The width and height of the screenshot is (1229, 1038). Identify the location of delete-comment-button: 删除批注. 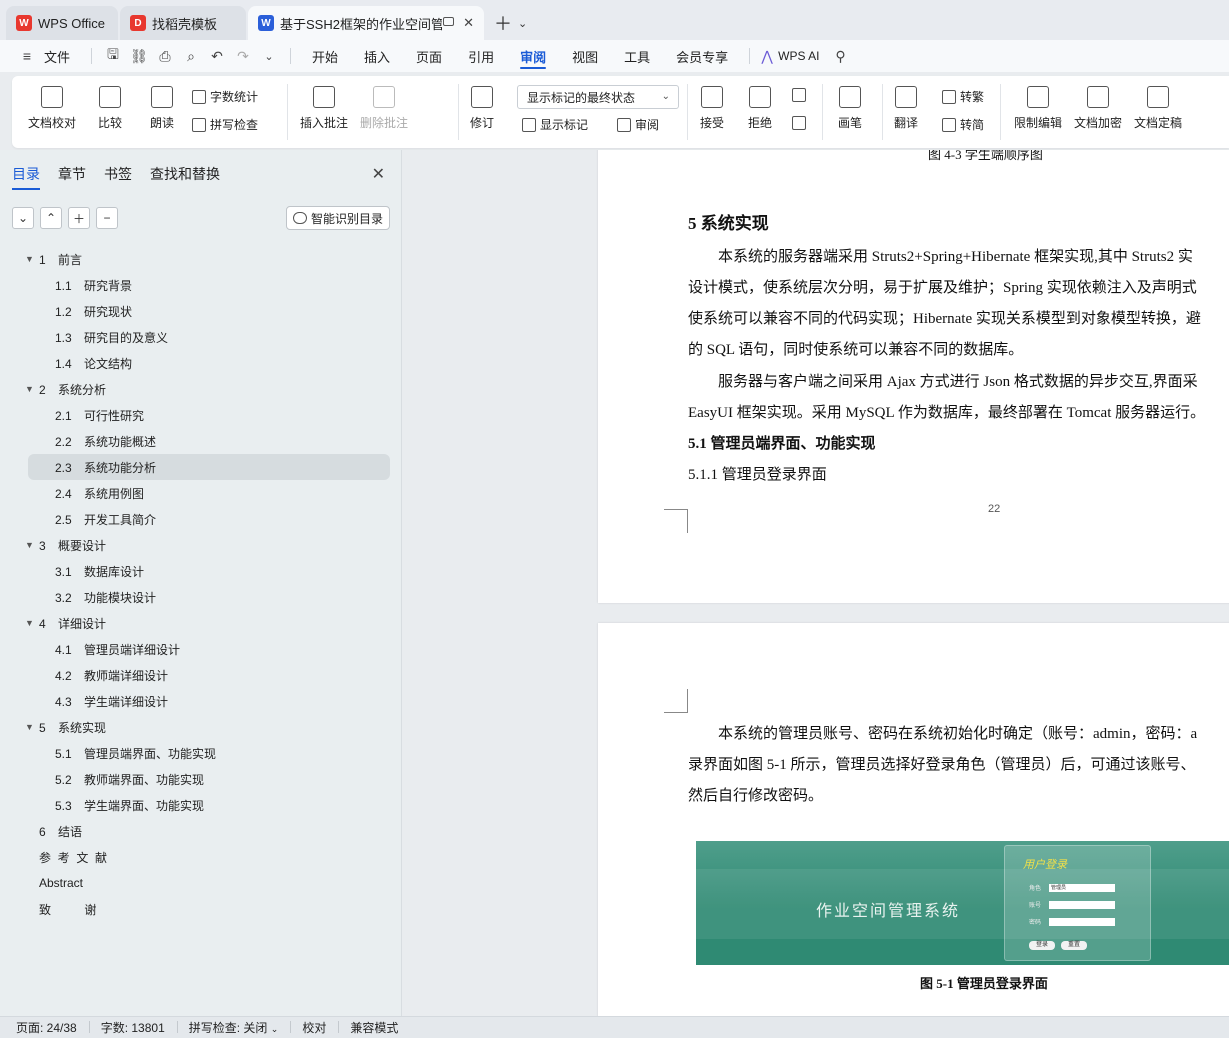
(384, 108).